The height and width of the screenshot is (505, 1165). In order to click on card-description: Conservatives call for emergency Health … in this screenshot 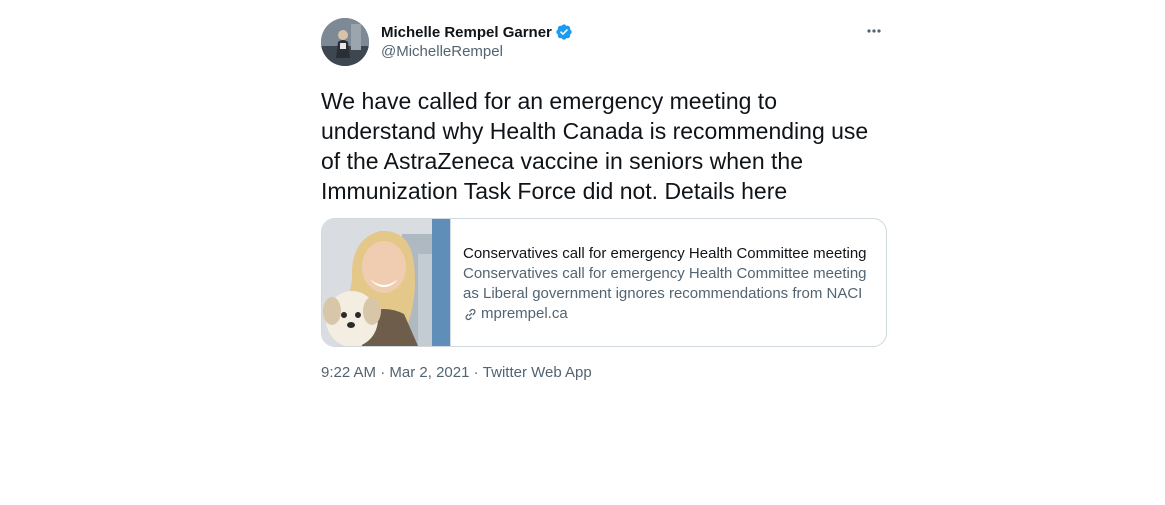, I will do `click(665, 283)`.